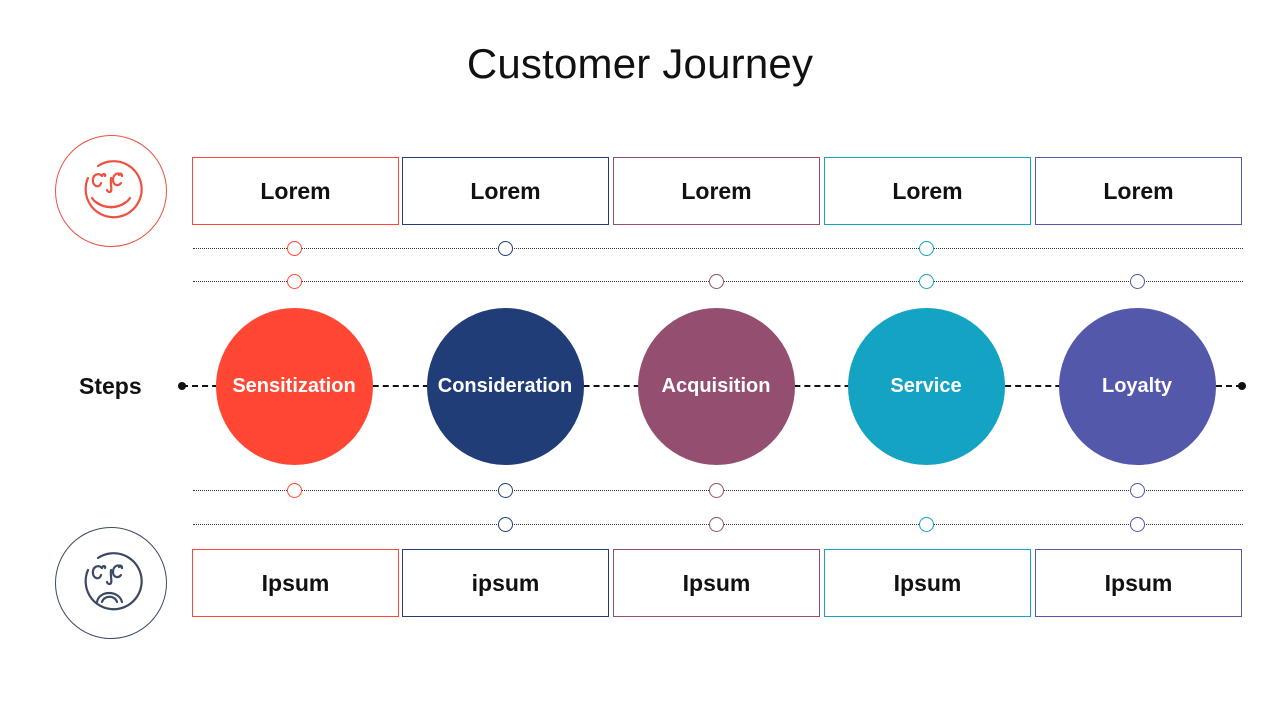 The height and width of the screenshot is (720, 1280). I want to click on bottom-box-1: Ipsum, so click(295, 583).